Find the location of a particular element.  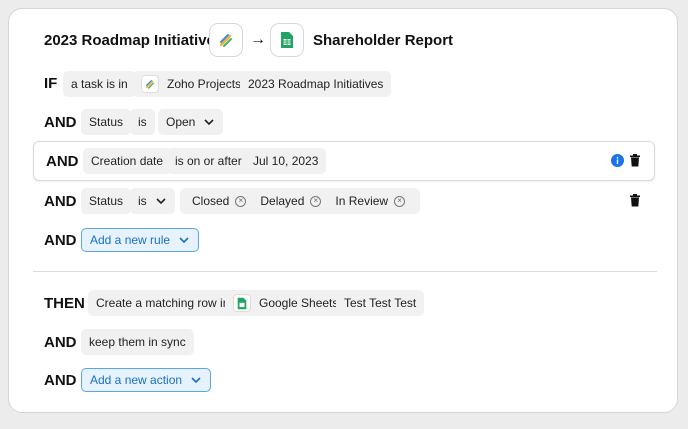

rule1-field: Status is located at coordinates (106, 122).